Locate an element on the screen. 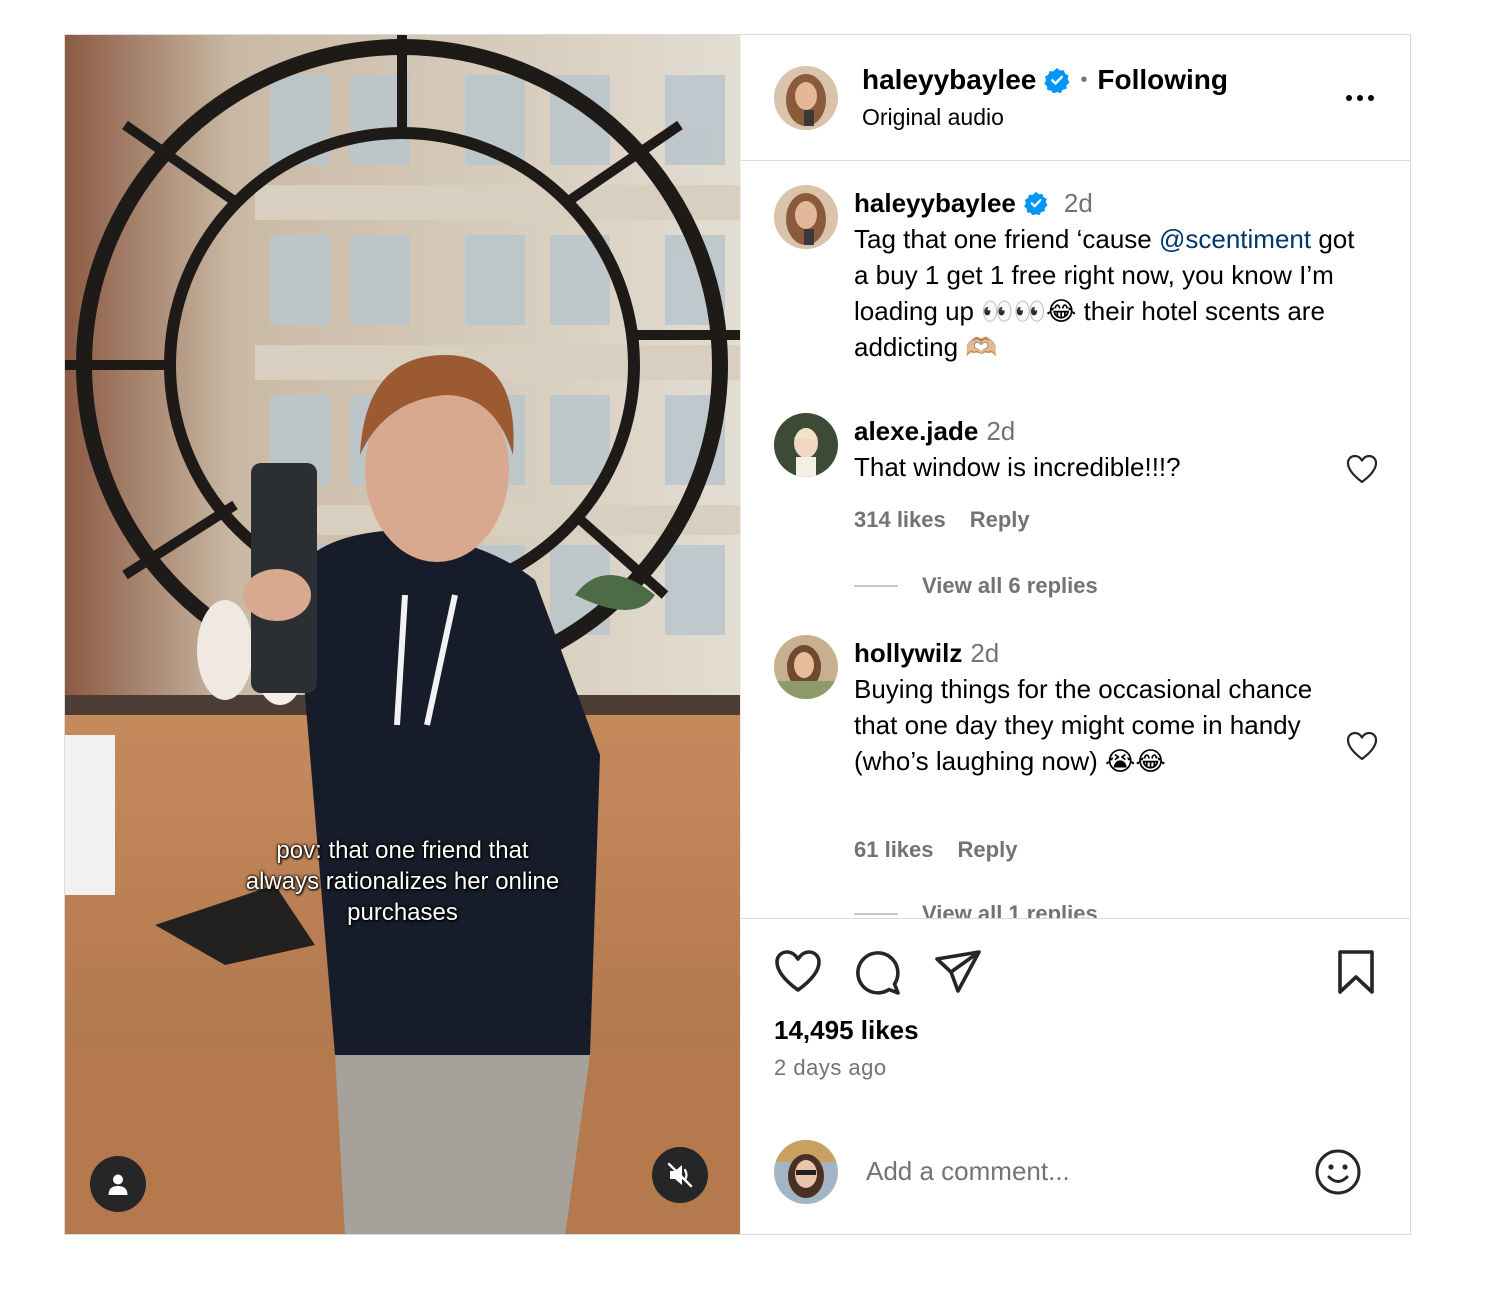  view-replies-label: View all 6 replies is located at coordinates (1010, 585).